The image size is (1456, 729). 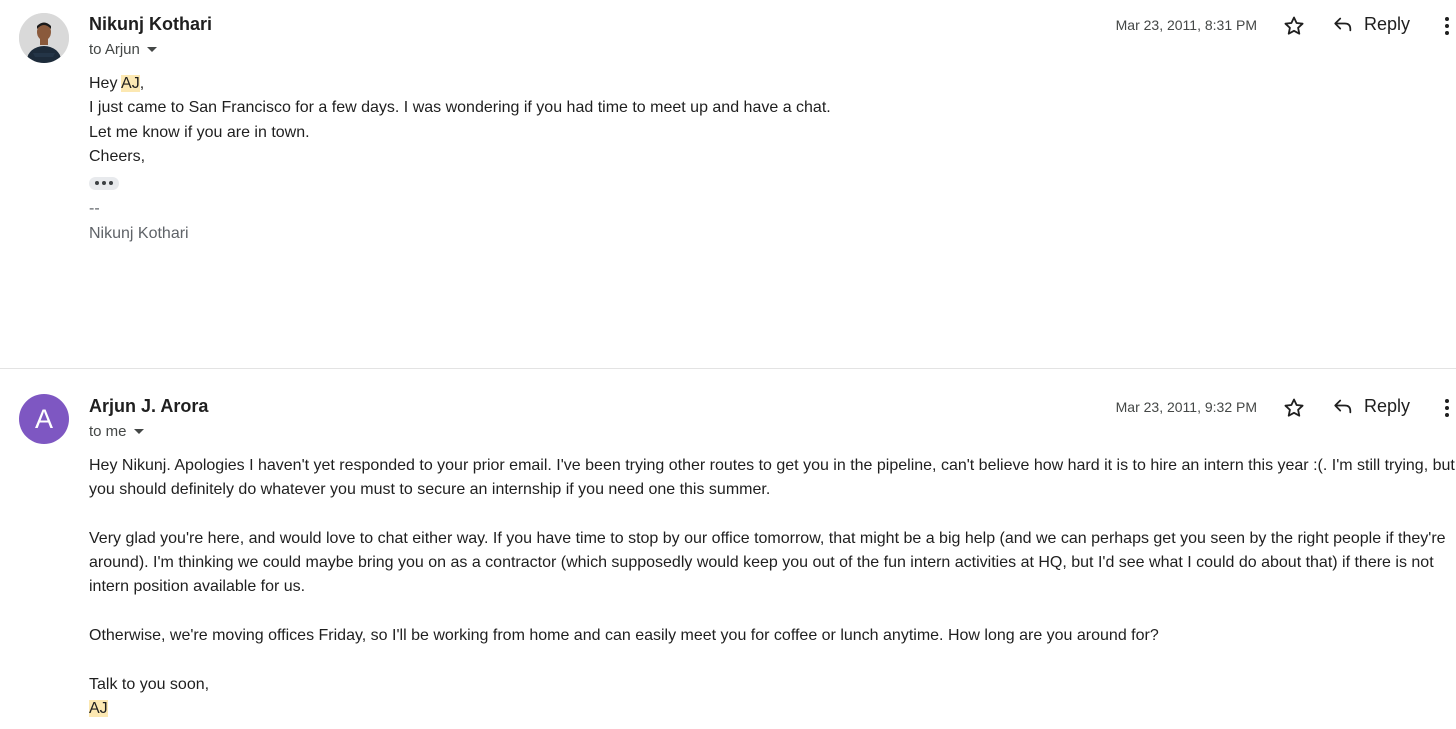 I want to click on recipient-details-toggle: to Arjun, so click(x=123, y=49).